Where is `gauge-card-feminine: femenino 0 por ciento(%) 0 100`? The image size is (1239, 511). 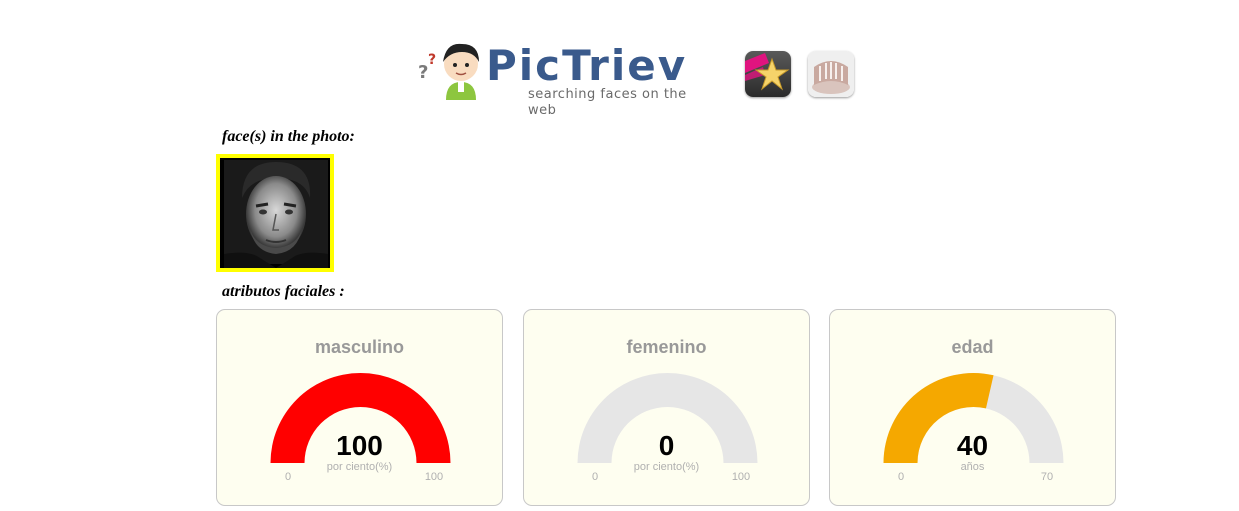 gauge-card-feminine: femenino 0 por ciento(%) 0 100 is located at coordinates (666, 407).